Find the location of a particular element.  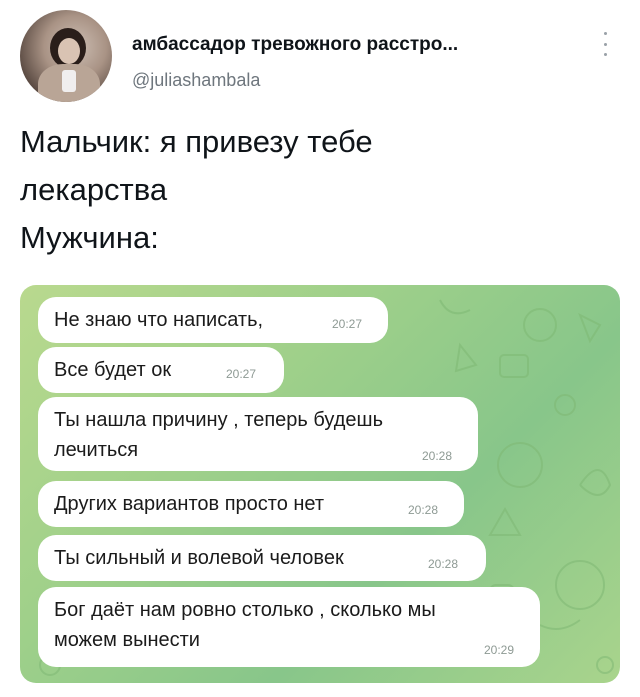

tweet-text-line: лекарства is located at coordinates (94, 189).